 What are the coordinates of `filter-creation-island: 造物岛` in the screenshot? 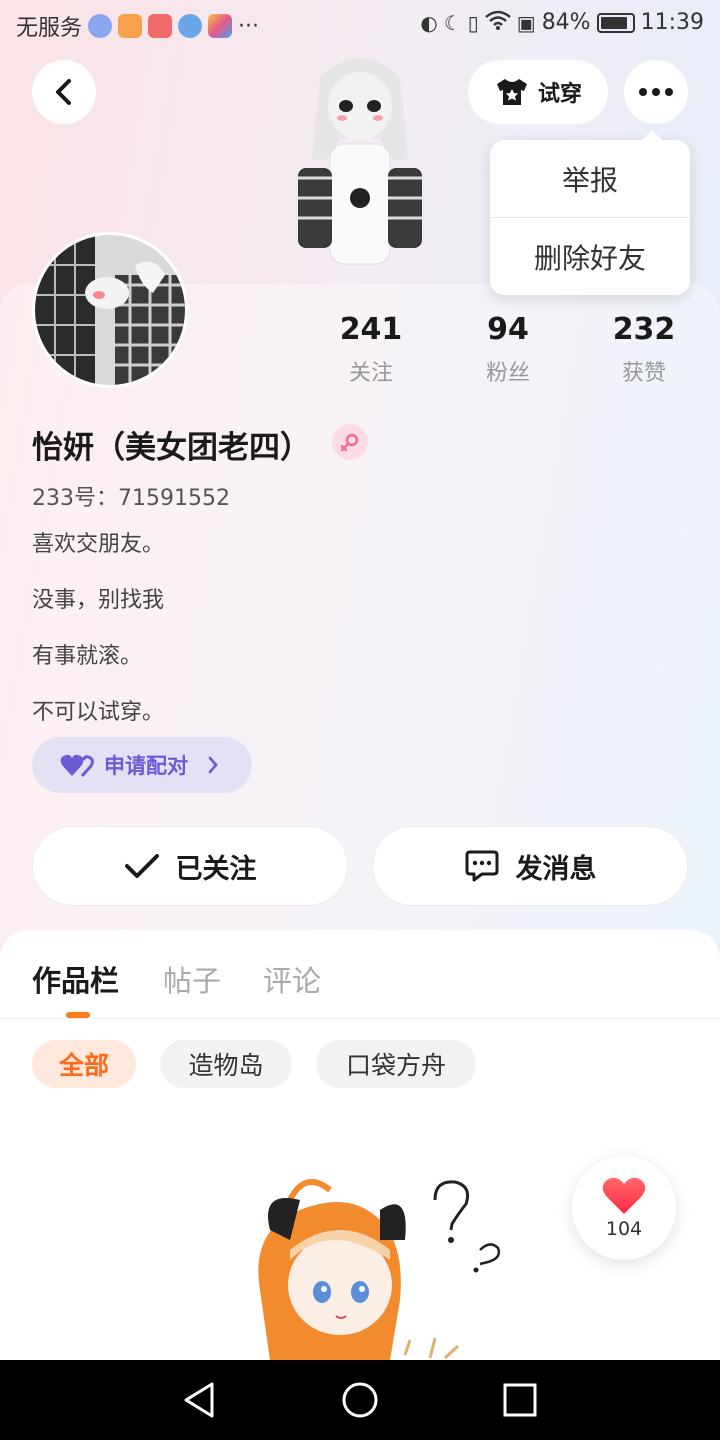 It's located at (226, 1064).